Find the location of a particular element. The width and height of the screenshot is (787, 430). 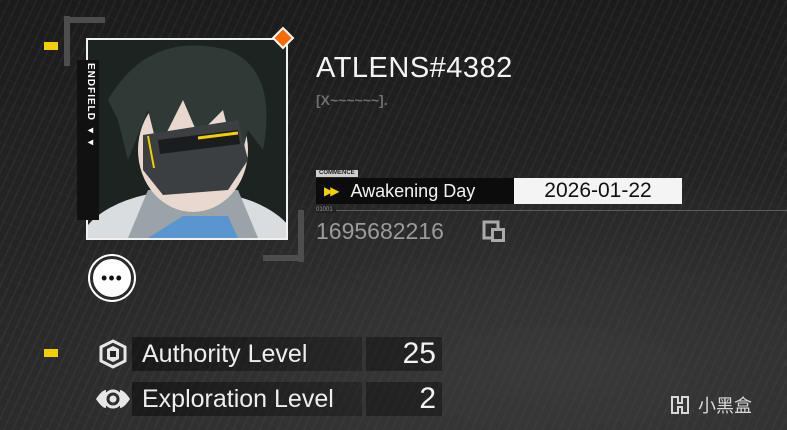

divider is located at coordinates (551, 210).